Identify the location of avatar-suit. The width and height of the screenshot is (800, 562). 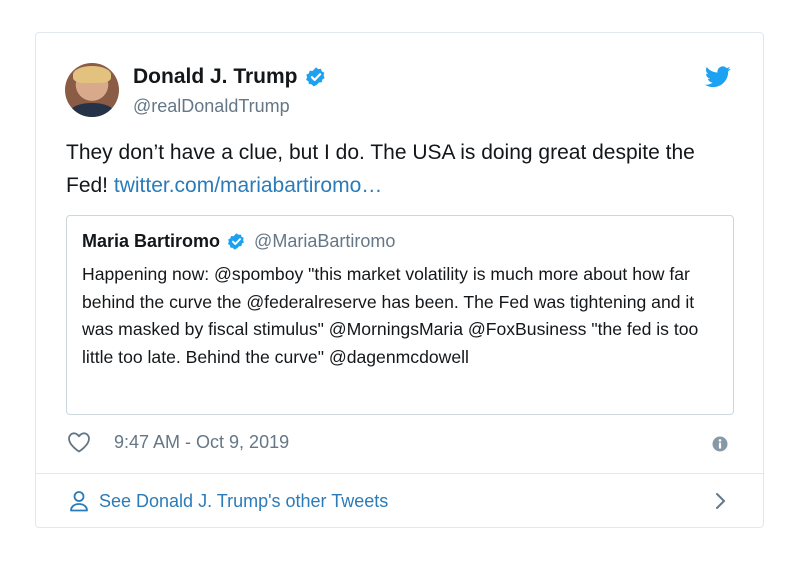
(92, 110).